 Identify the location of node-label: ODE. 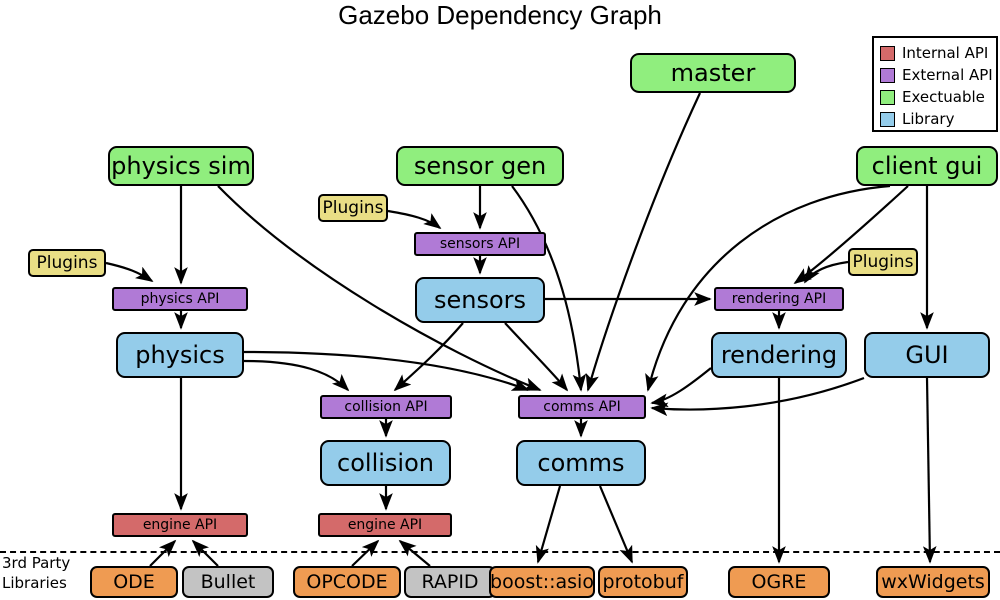
(134, 581).